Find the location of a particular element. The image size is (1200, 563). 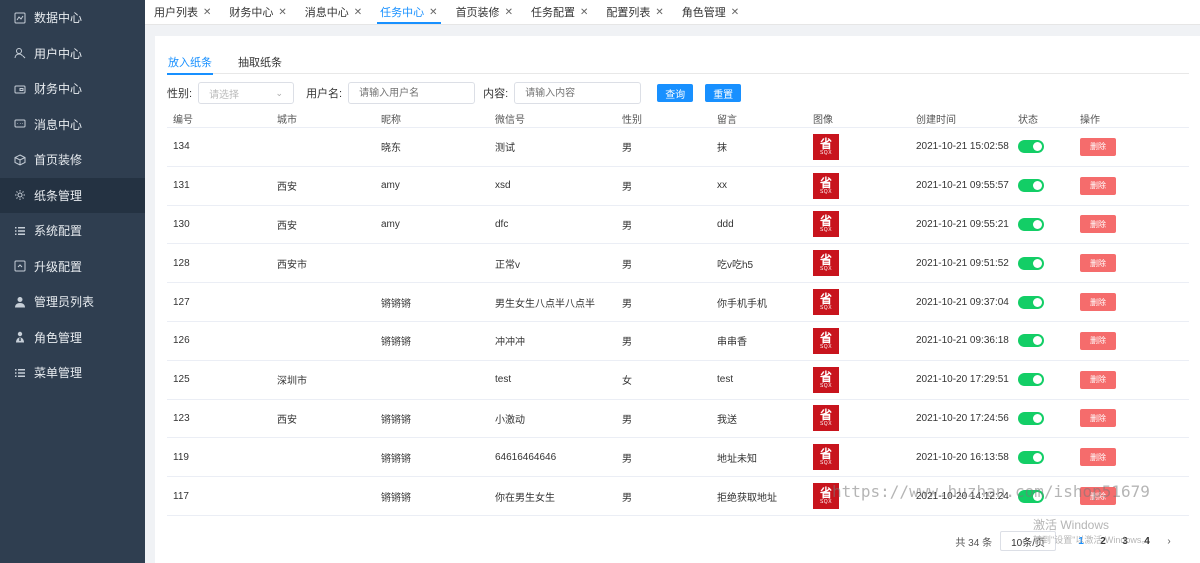

chevron-down-icon: ⌄ is located at coordinates (279, 92).